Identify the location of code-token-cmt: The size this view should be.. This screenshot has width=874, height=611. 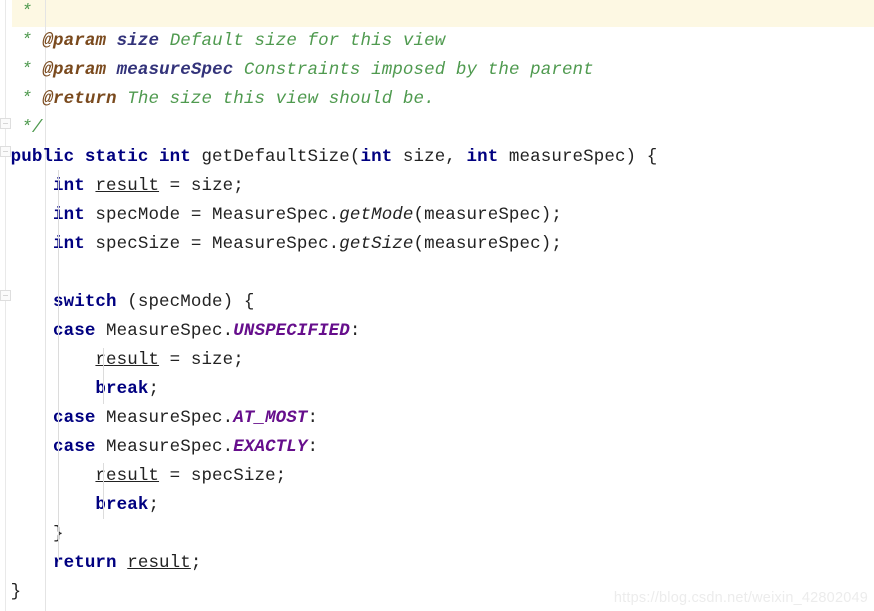
(275, 99).